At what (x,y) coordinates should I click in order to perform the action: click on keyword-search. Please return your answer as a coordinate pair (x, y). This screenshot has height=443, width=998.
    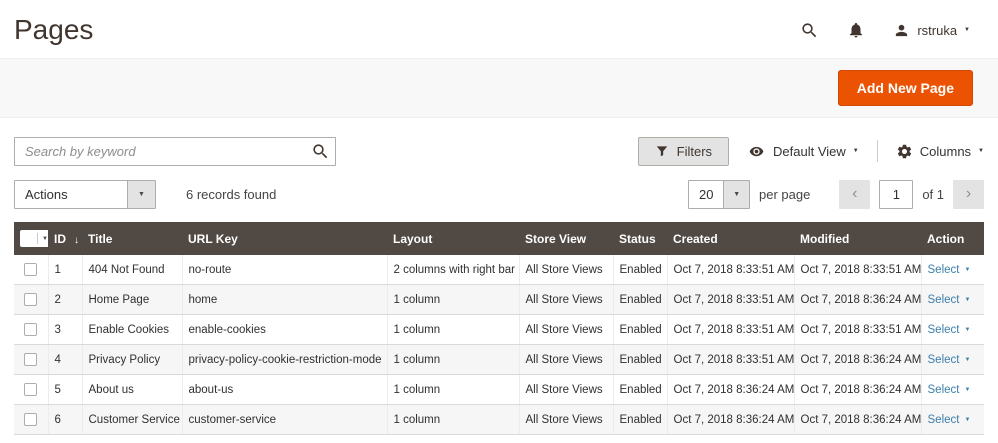
    Looking at the image, I should click on (175, 151).